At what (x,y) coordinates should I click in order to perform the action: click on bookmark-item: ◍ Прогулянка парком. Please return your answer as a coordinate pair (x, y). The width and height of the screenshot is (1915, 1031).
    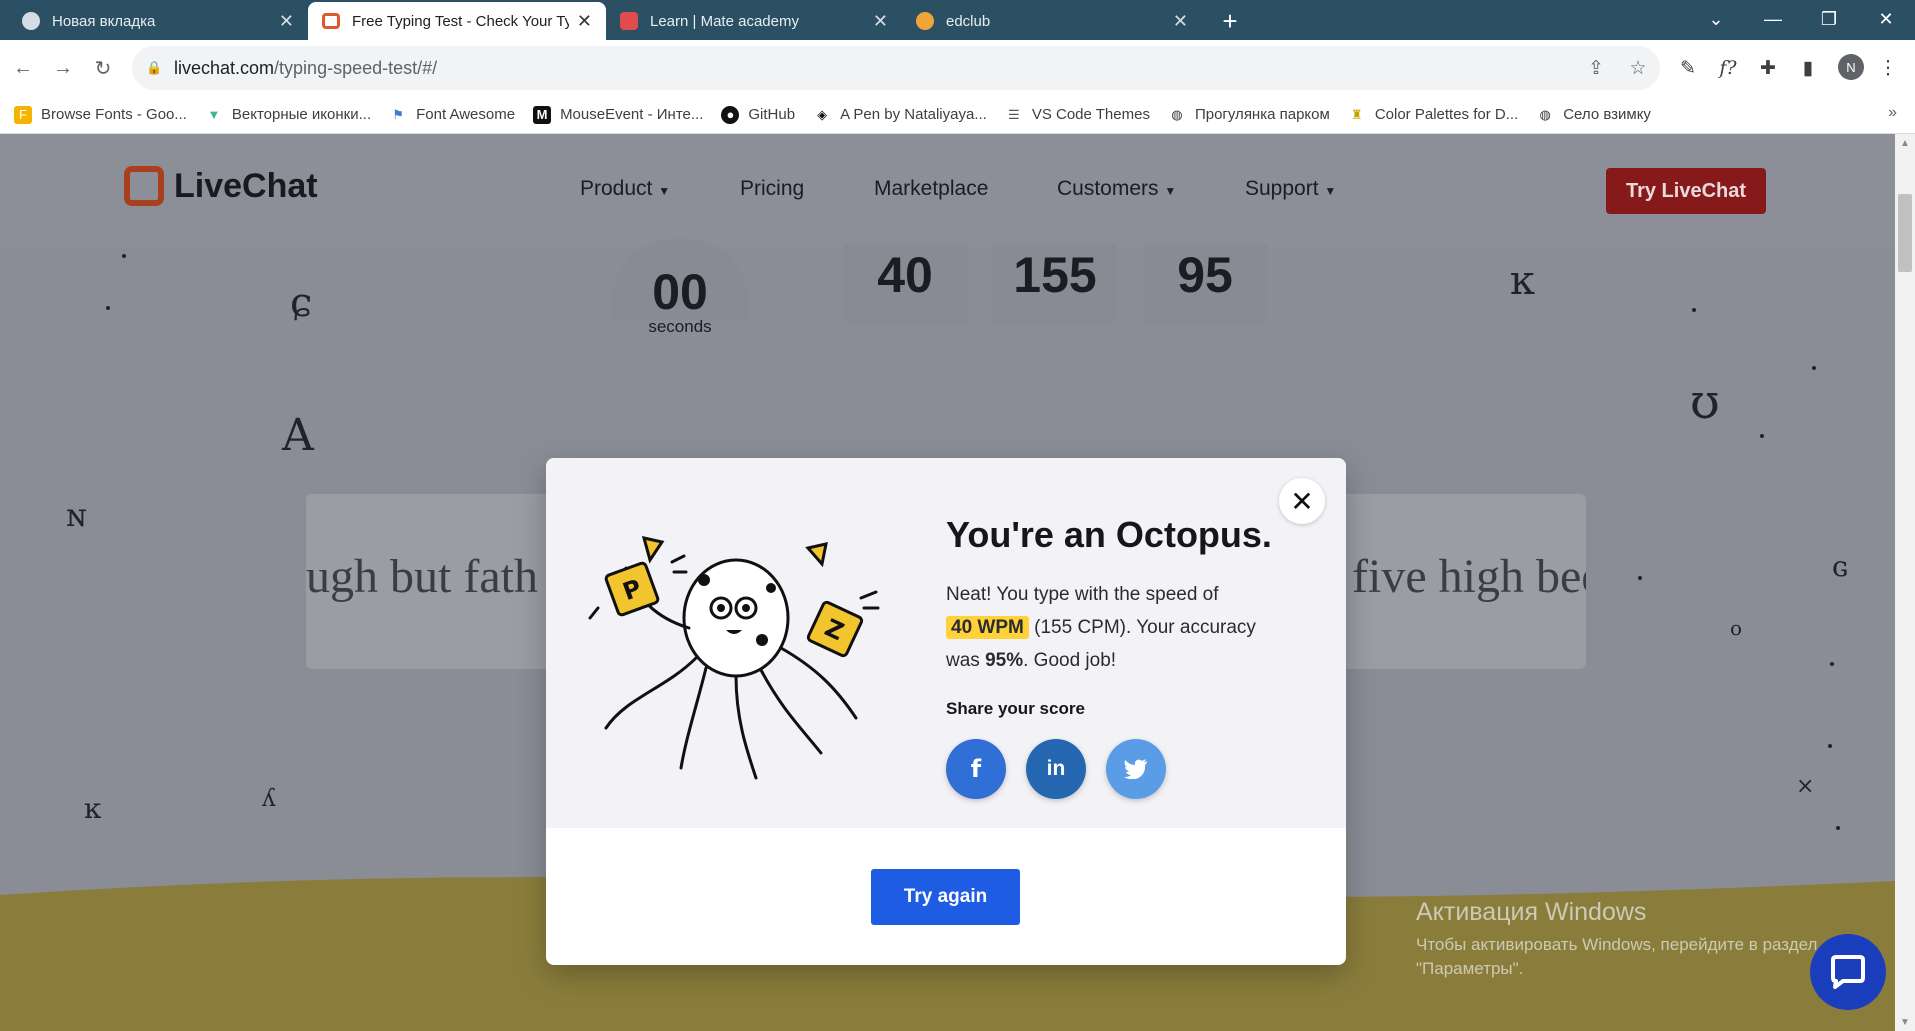
    Looking at the image, I should click on (1249, 115).